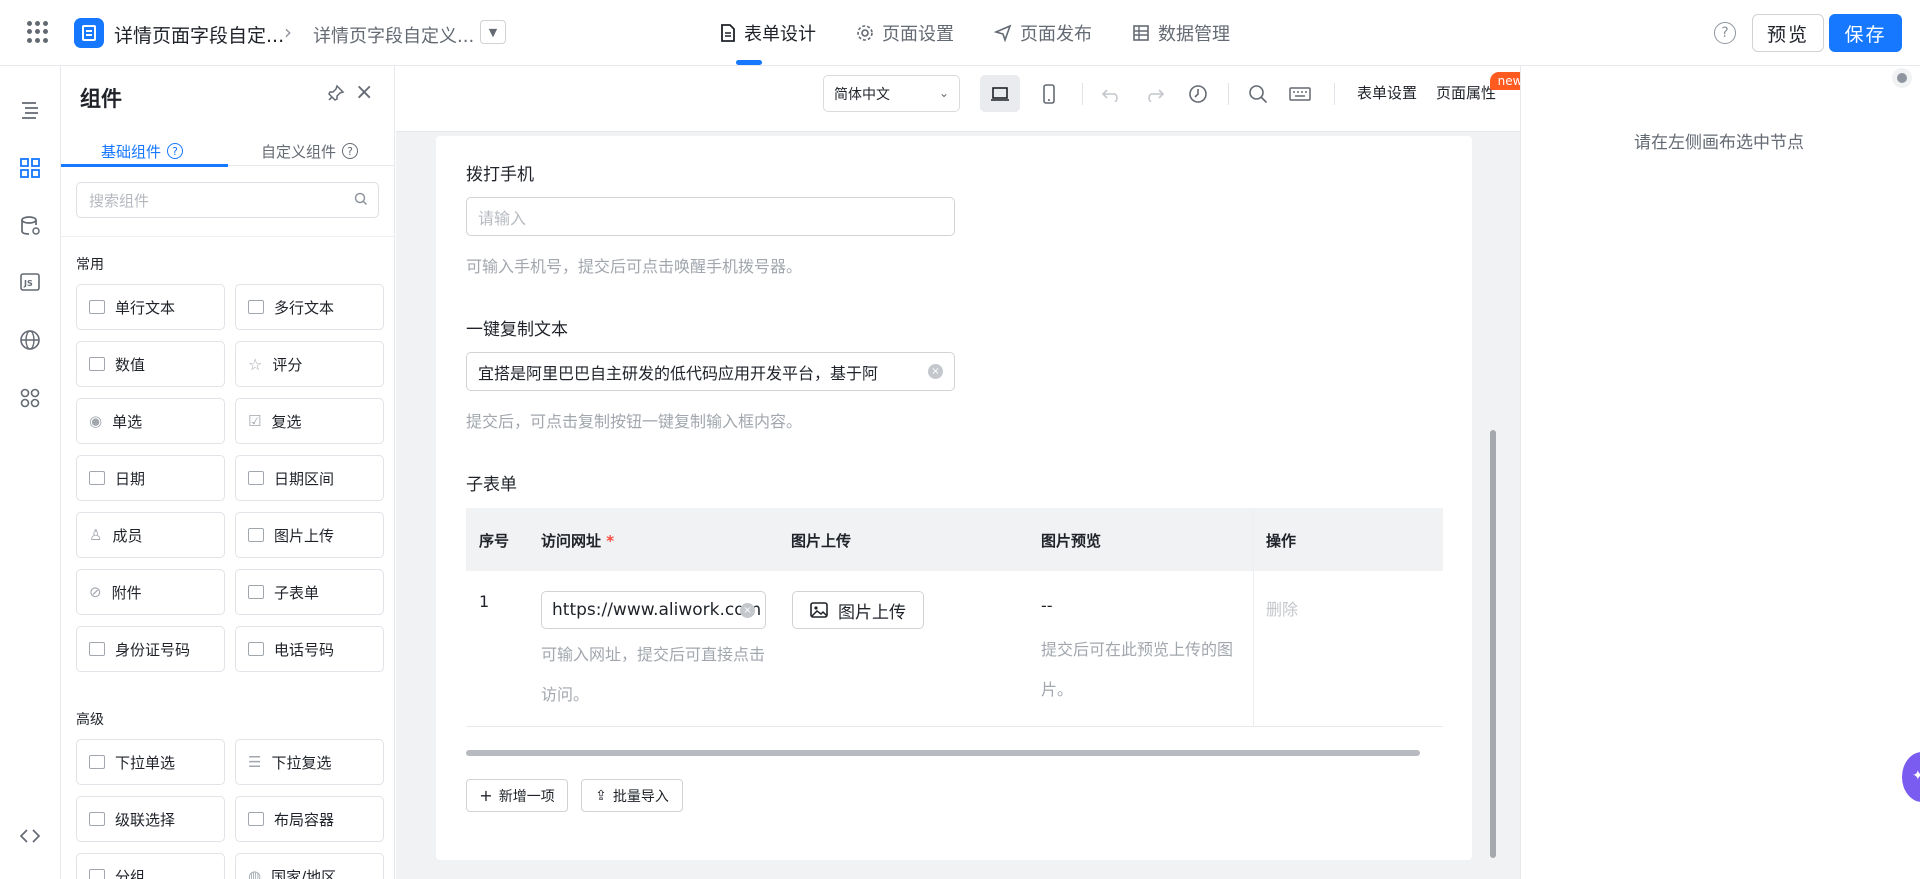 The height and width of the screenshot is (879, 1920). I want to click on search-button, so click(1258, 93).